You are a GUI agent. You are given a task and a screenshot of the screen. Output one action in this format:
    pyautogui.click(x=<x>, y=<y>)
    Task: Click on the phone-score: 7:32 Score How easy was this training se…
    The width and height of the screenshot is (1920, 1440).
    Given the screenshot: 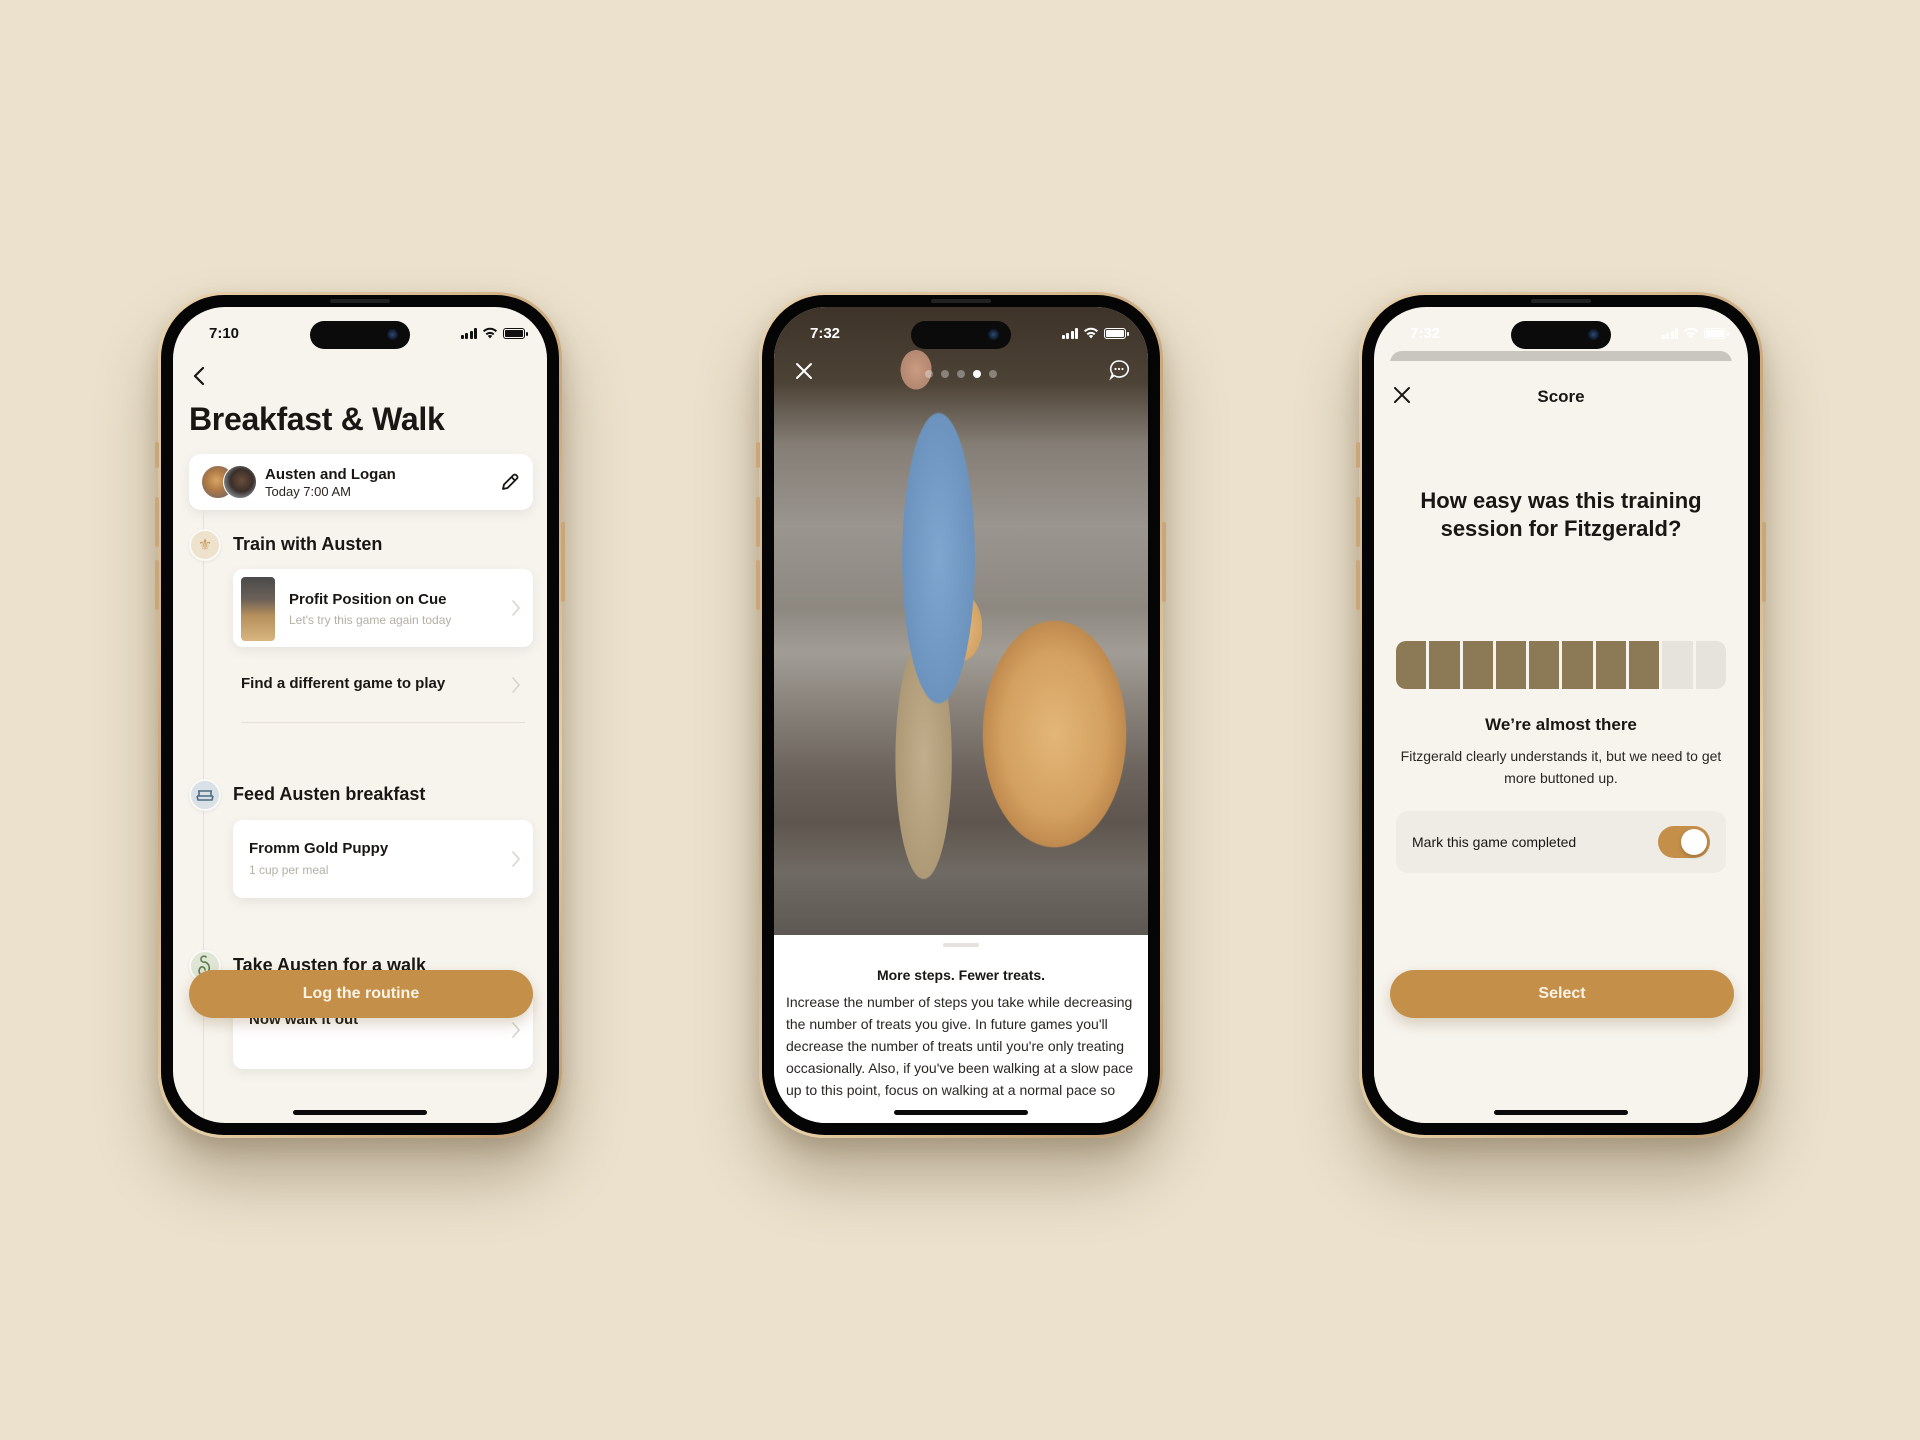 What is the action you would take?
    pyautogui.click(x=1561, y=715)
    